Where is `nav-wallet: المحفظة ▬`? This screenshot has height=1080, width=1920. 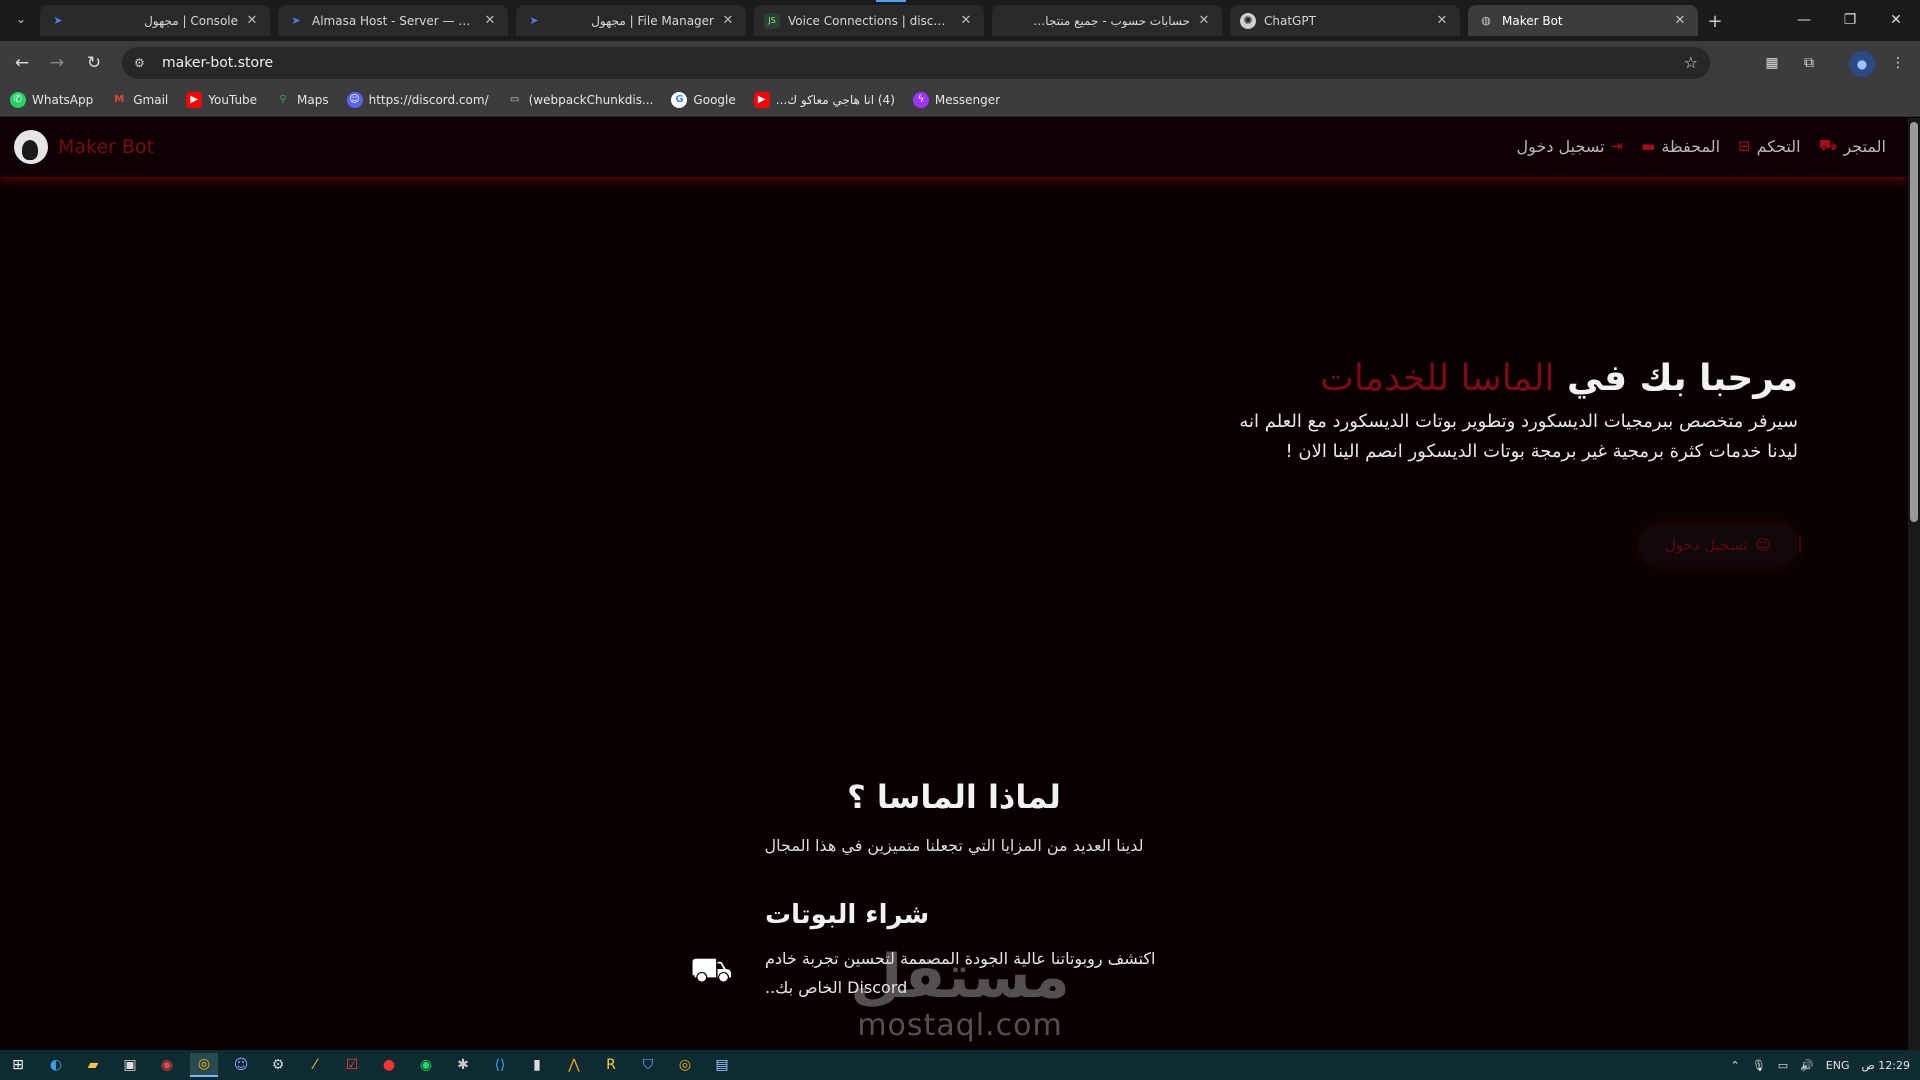 nav-wallet: المحفظة ▬ is located at coordinates (1680, 146).